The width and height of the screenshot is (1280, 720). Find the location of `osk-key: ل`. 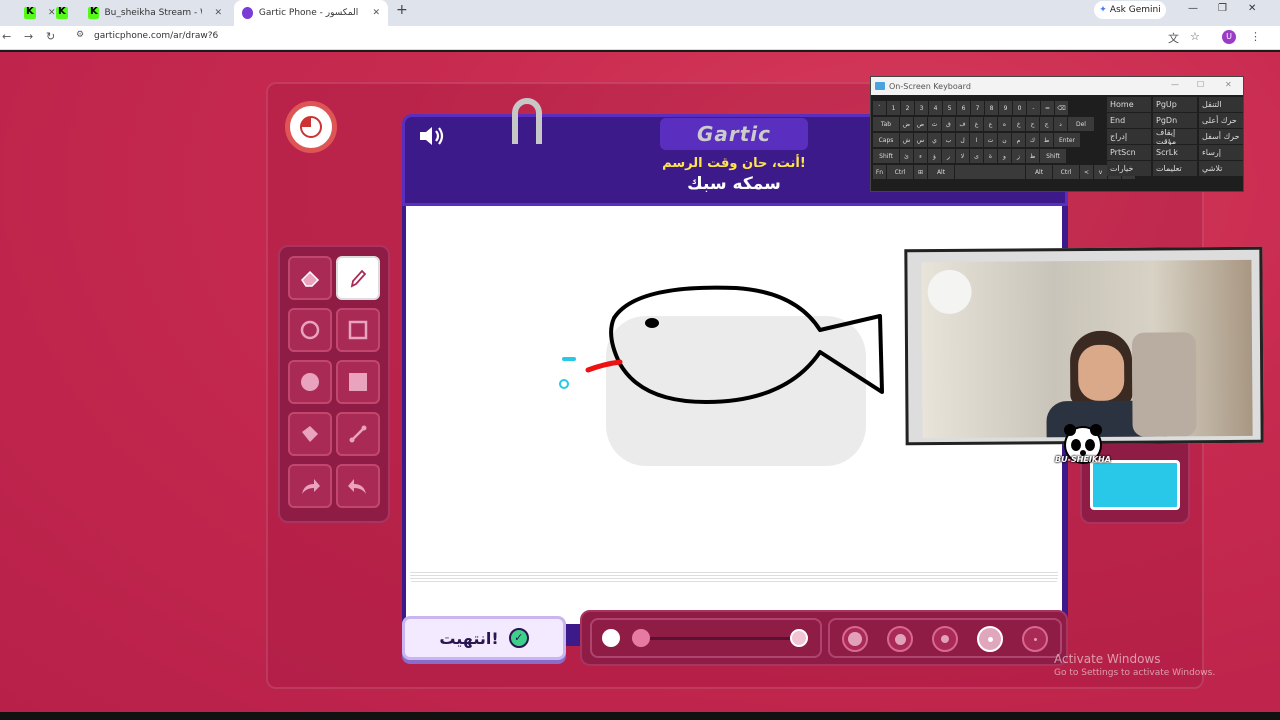

osk-key: ل is located at coordinates (962, 140).